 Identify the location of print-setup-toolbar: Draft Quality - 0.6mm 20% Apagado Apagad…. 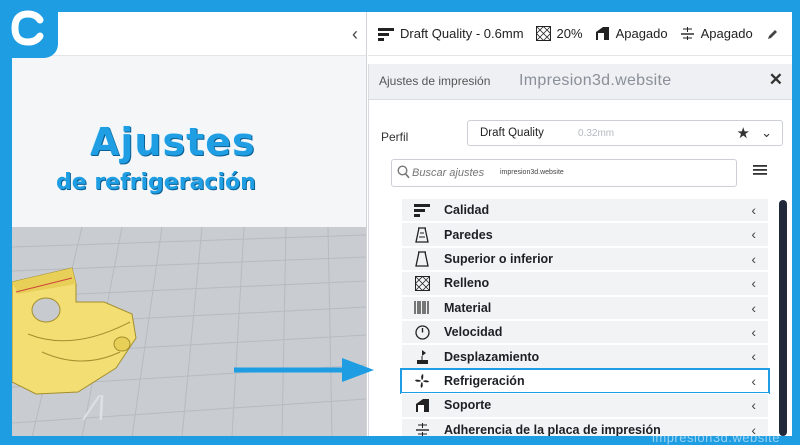
(580, 34).